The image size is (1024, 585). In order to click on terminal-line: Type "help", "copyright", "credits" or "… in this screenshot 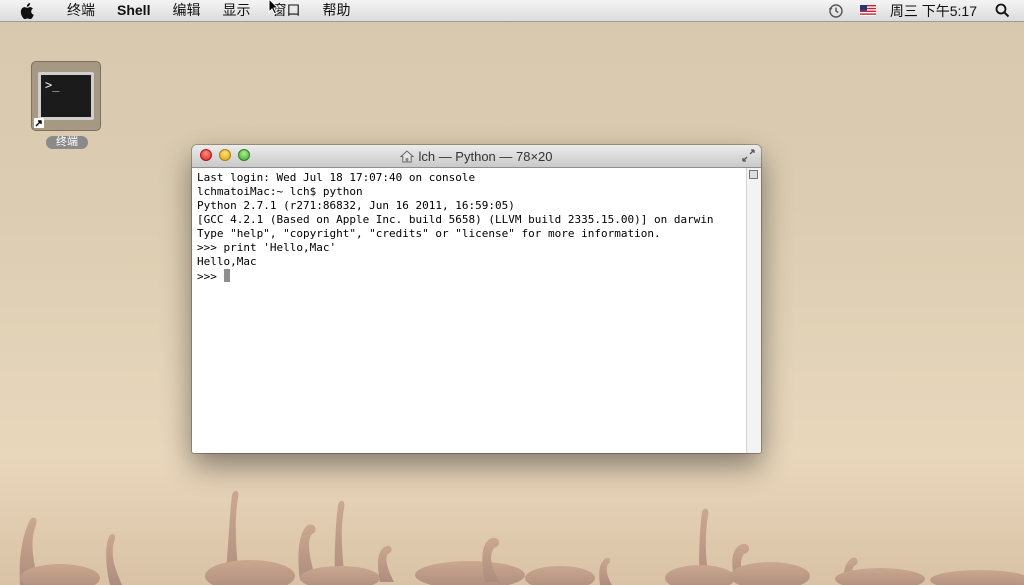, I will do `click(429, 233)`.